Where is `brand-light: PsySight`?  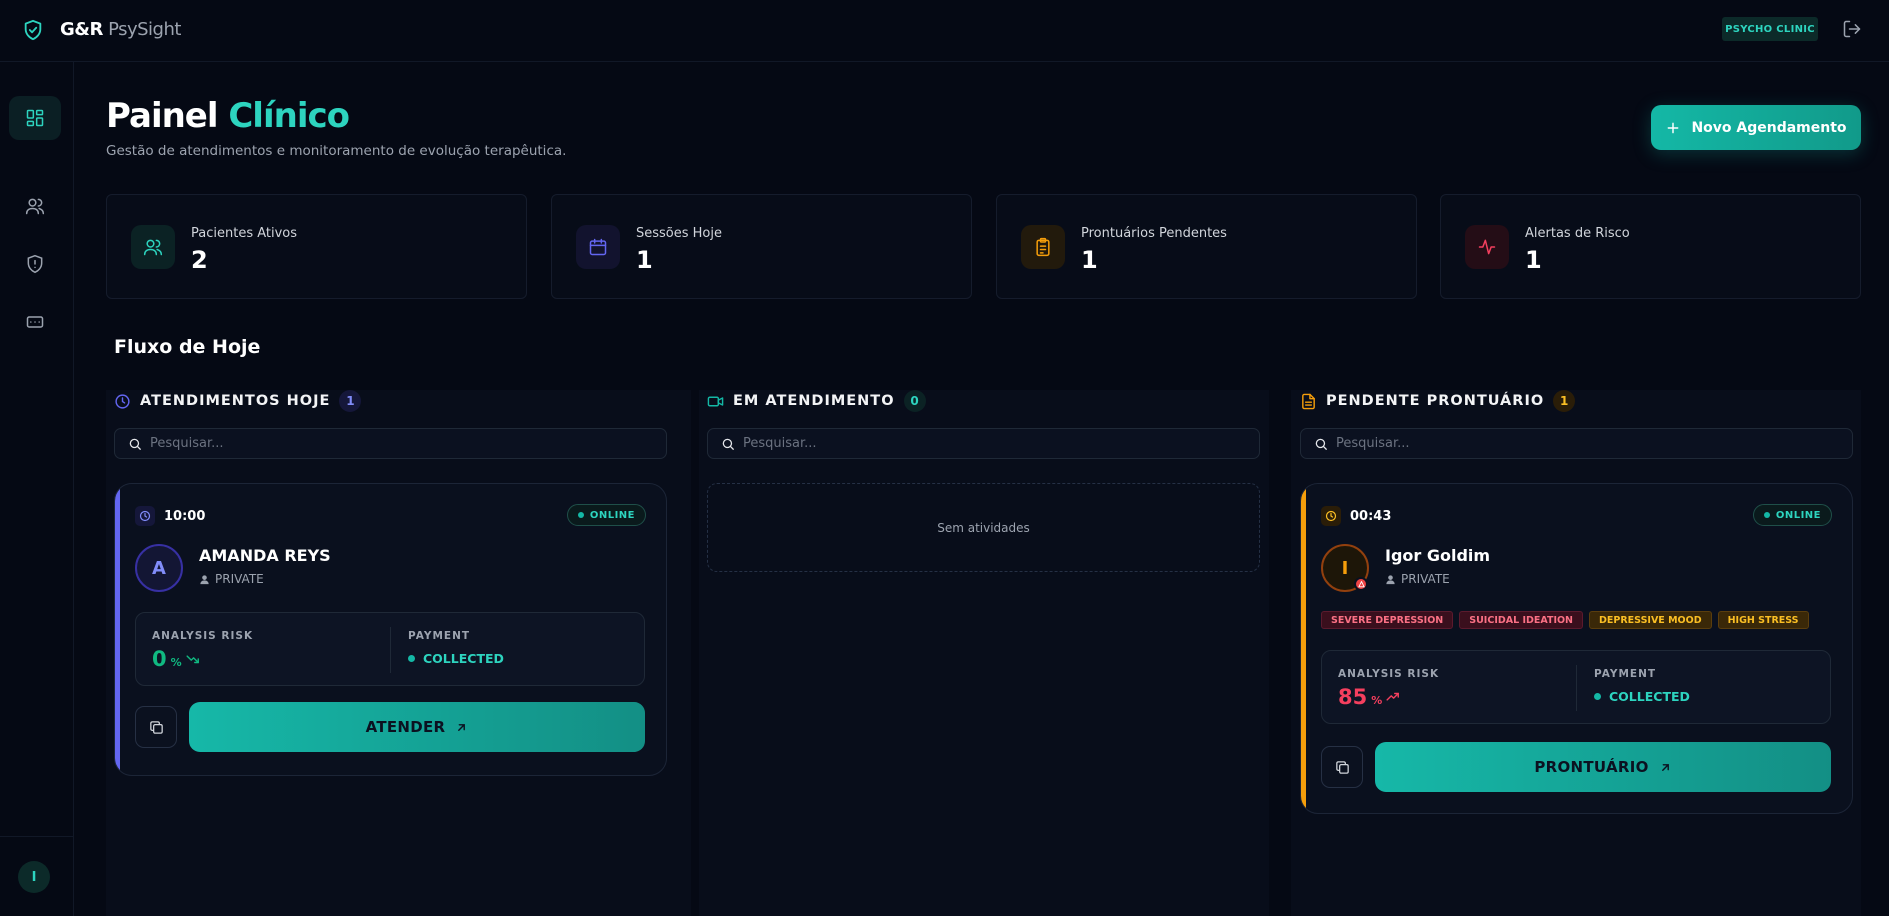
brand-light: PsySight is located at coordinates (141, 29).